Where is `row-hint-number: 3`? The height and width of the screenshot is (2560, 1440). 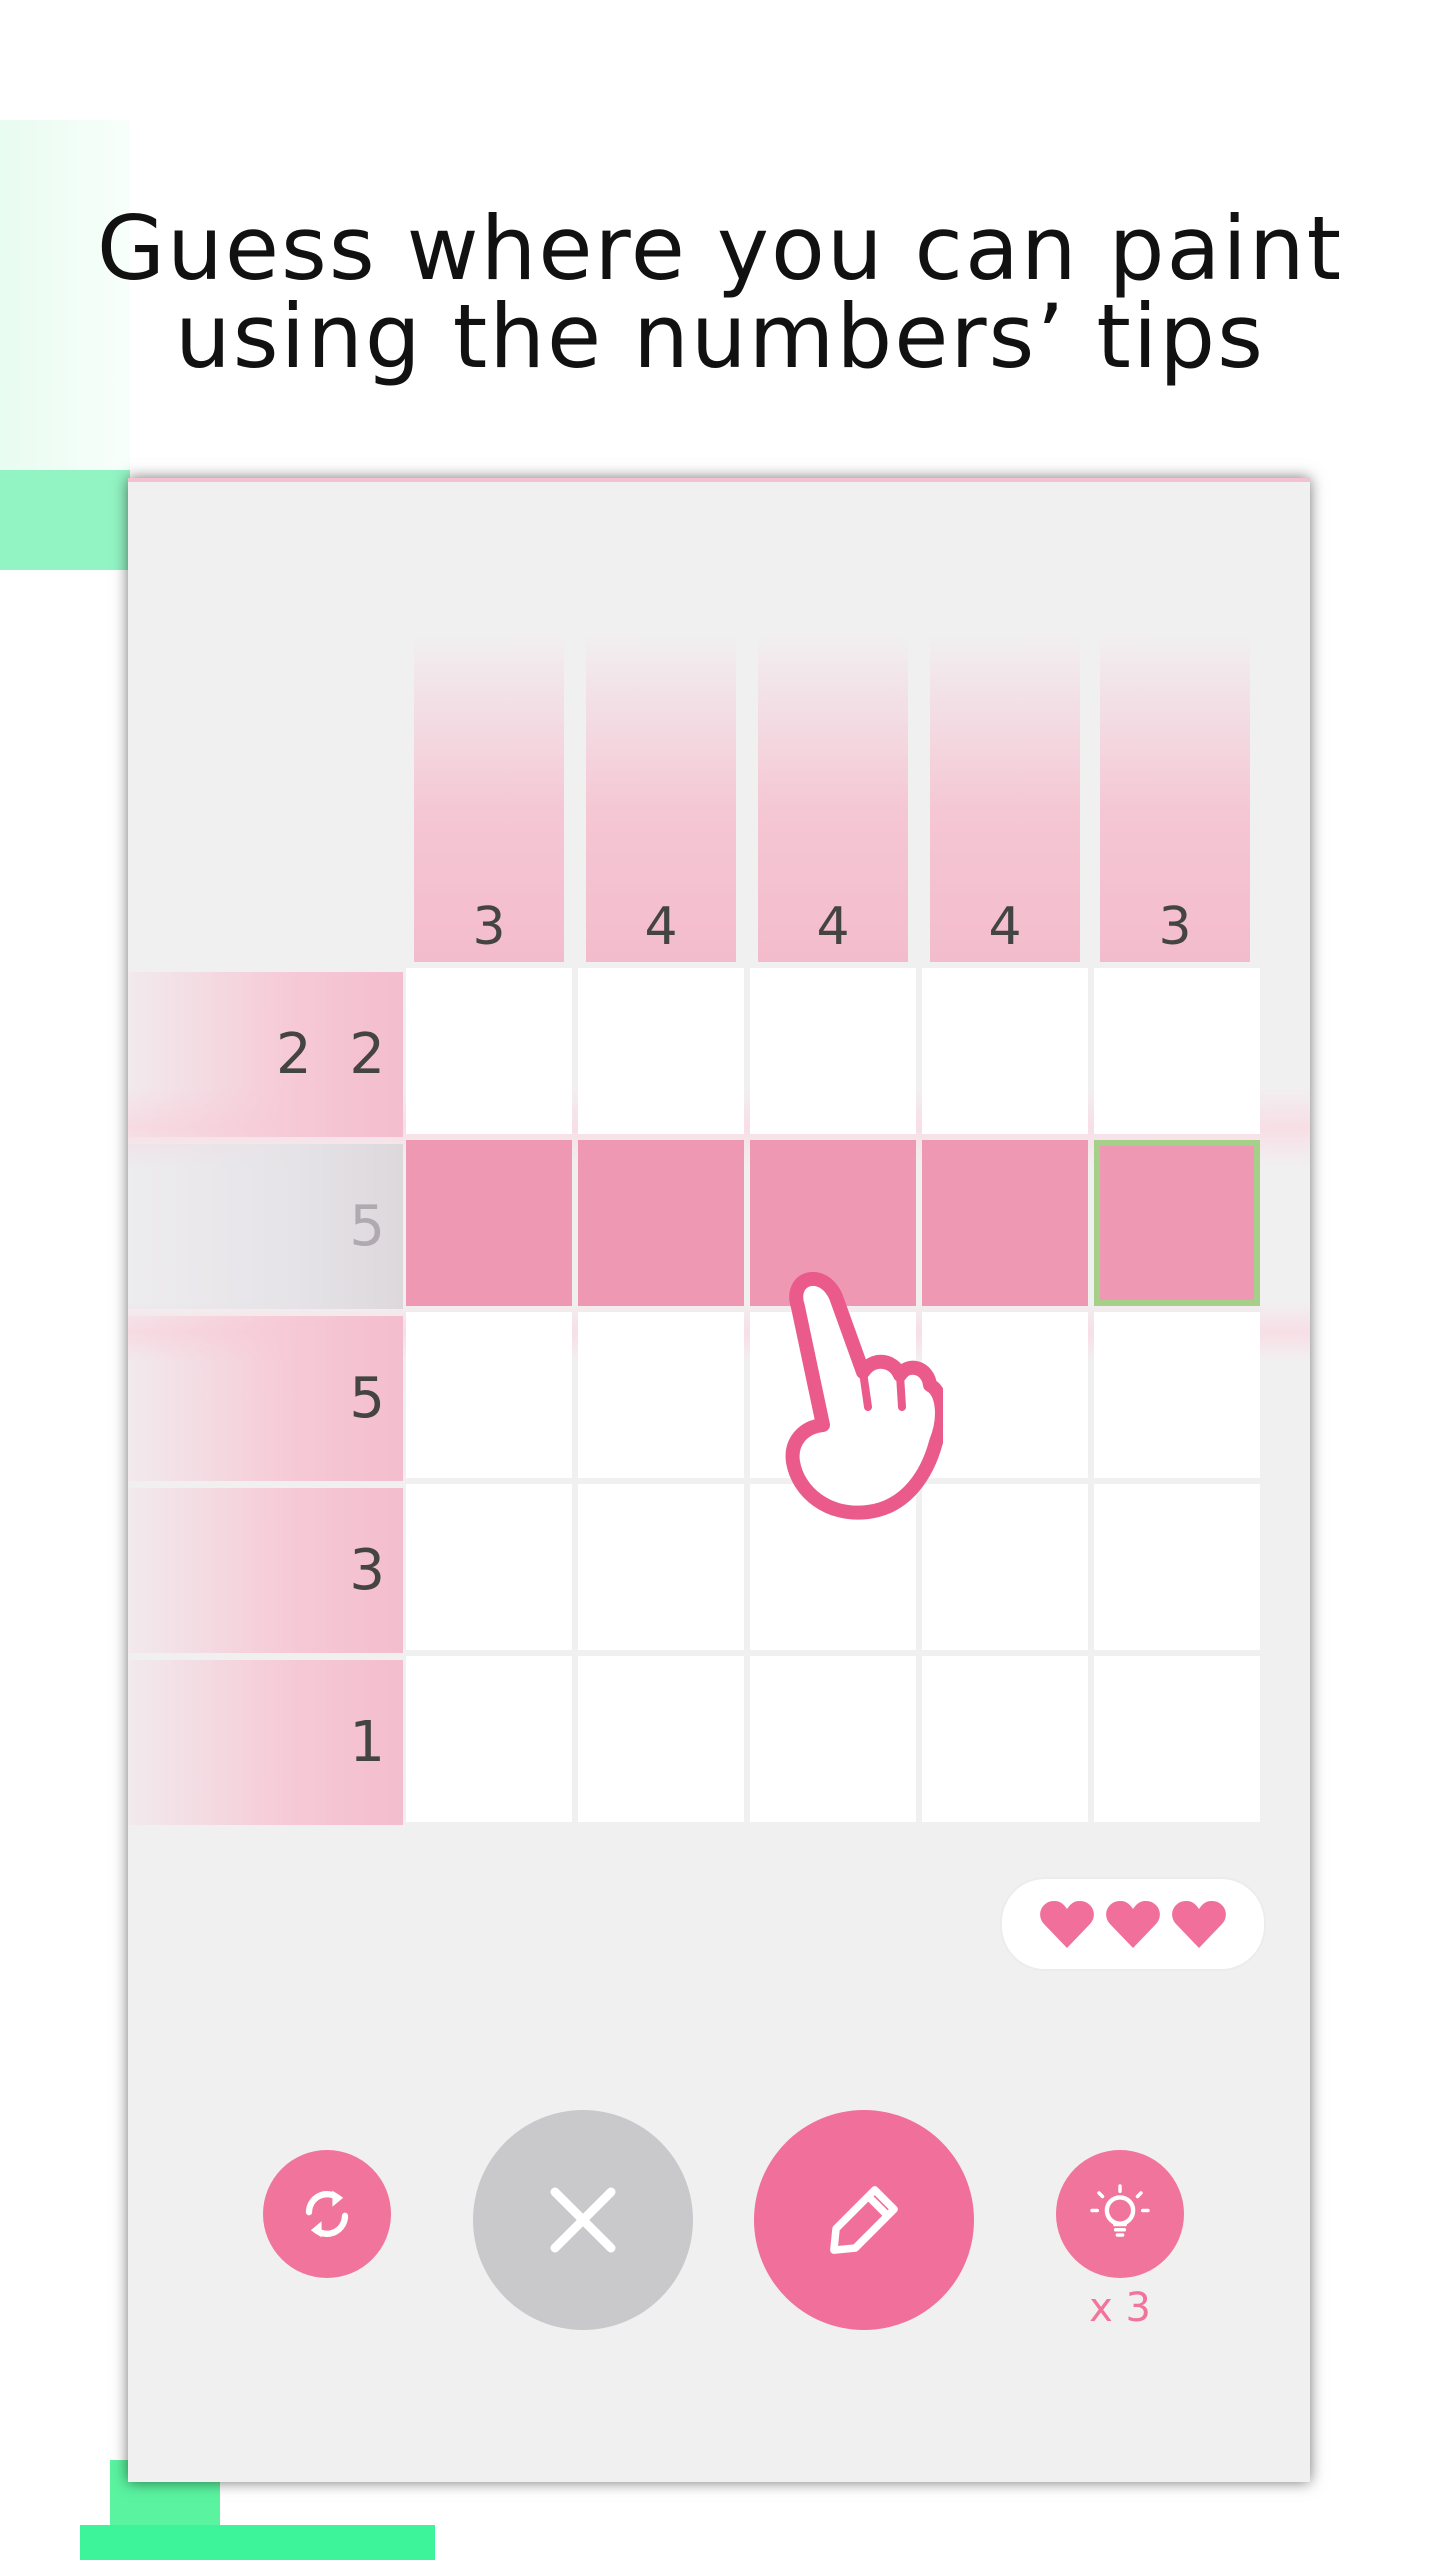 row-hint-number: 3 is located at coordinates (367, 1570).